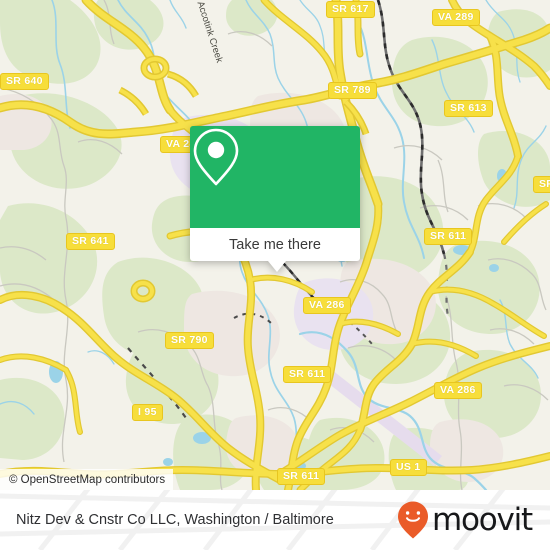 The height and width of the screenshot is (550, 550). I want to click on location-popup-card: Take me there, so click(275, 199).